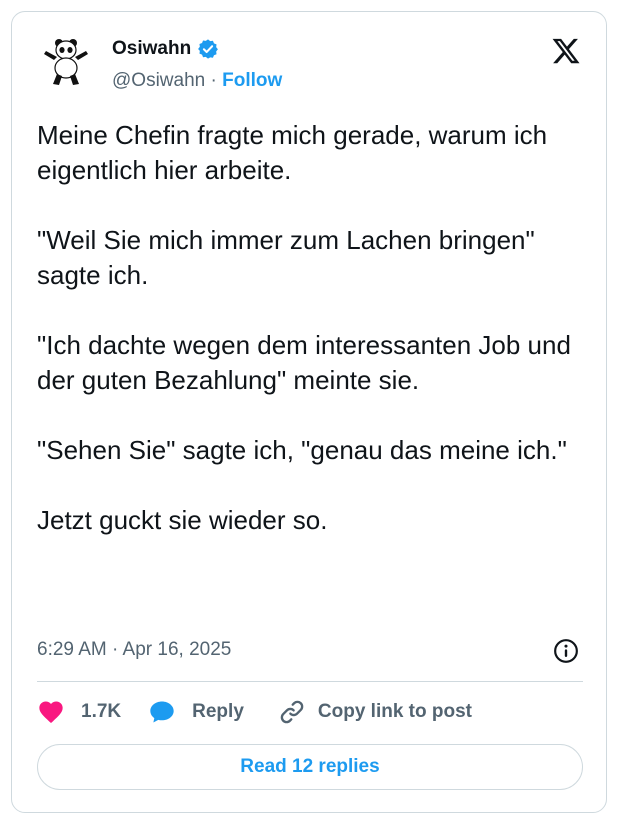 This screenshot has width=620, height=826. What do you see at coordinates (51, 712) in the screenshot?
I see `heart-icon` at bounding box center [51, 712].